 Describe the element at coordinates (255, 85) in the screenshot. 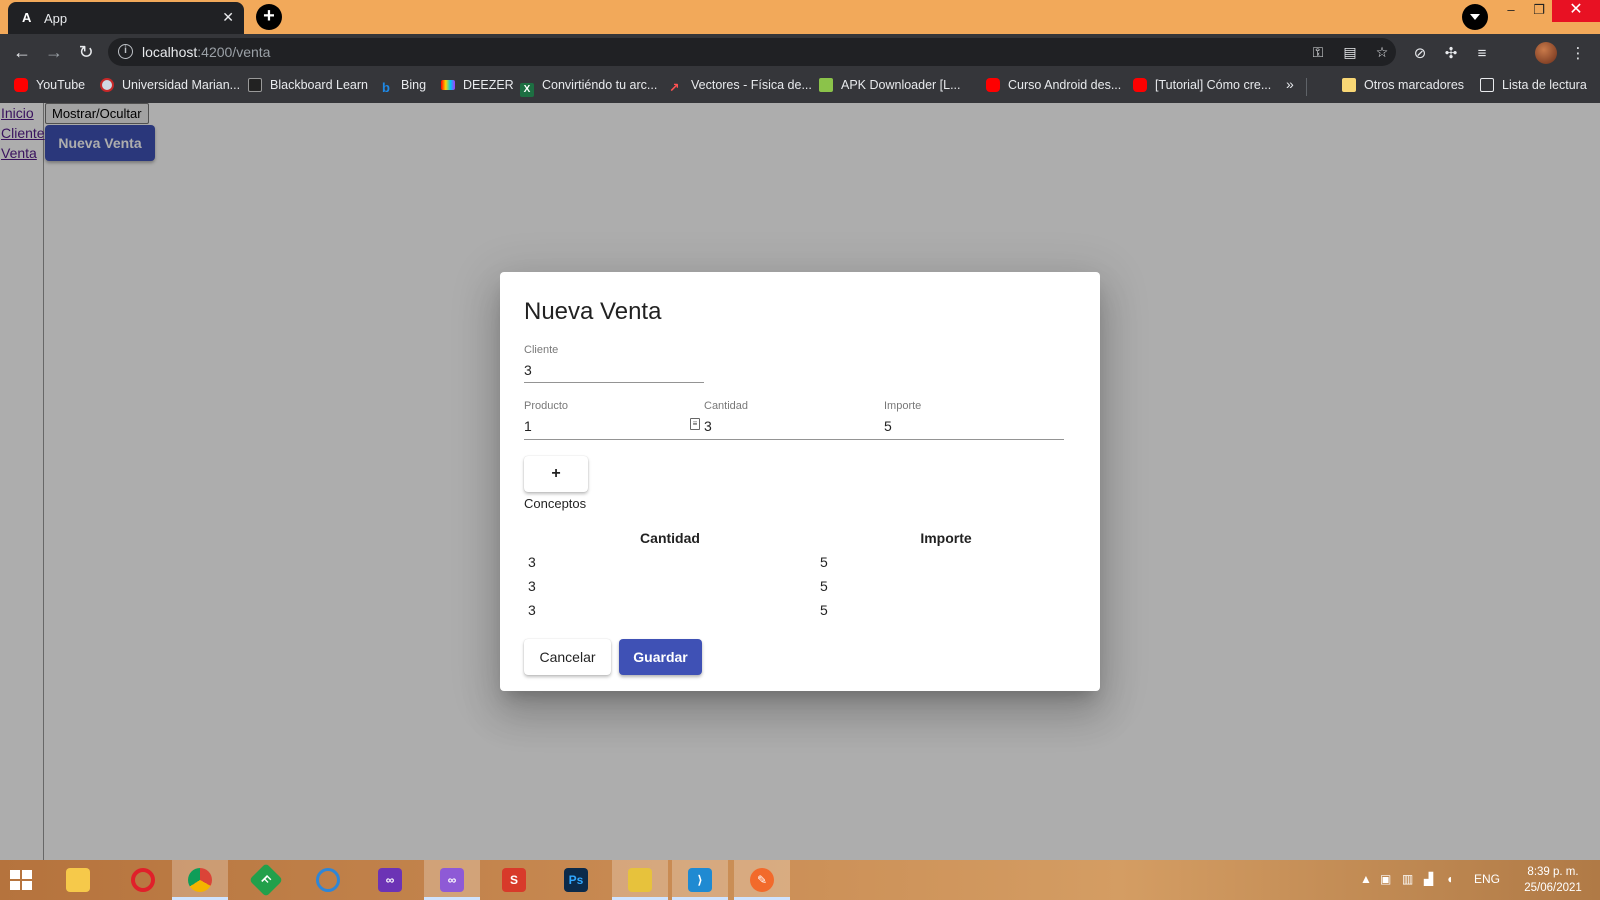

I see `blackboard-icon` at that location.